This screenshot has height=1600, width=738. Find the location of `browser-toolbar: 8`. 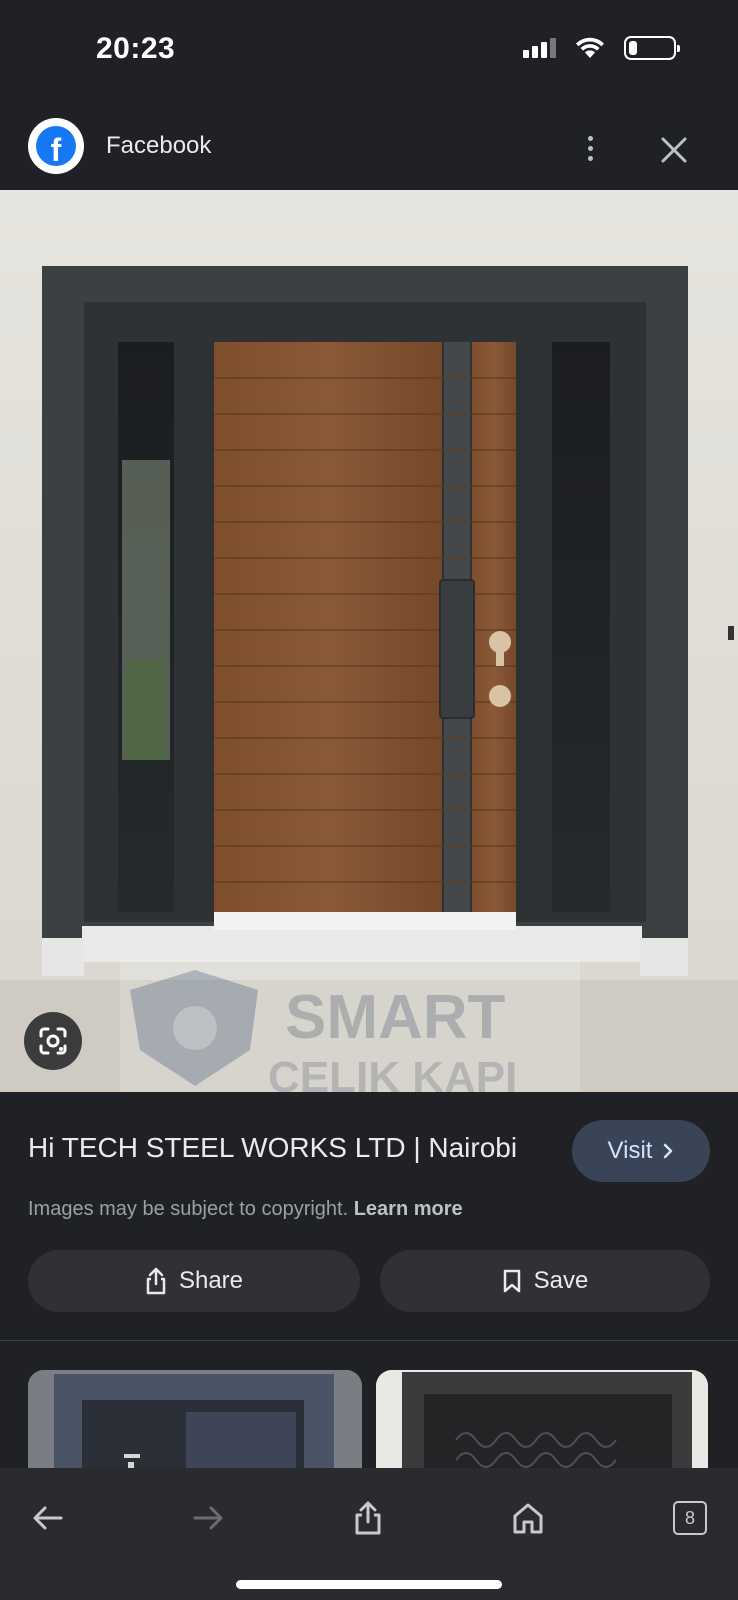

browser-toolbar: 8 is located at coordinates (369, 1534).